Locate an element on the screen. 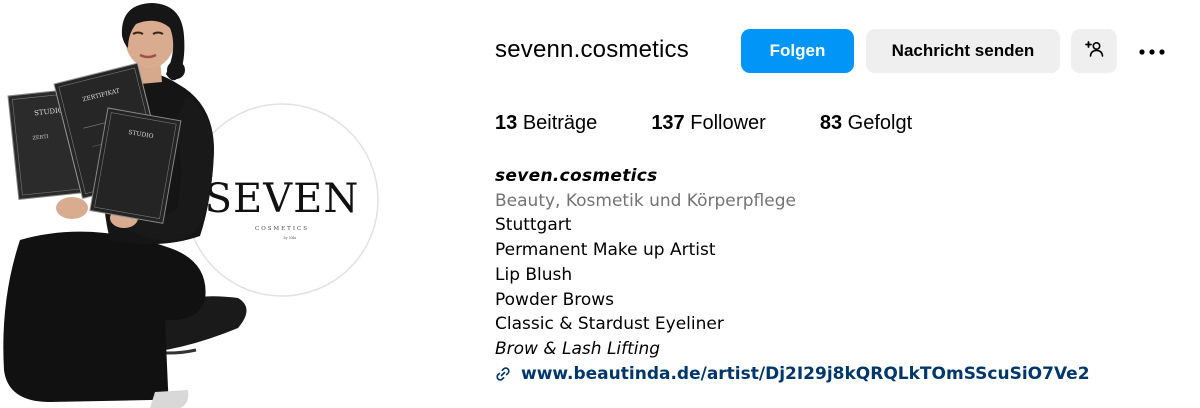 This screenshot has width=1200, height=408. suggested-accounts-button is located at coordinates (1094, 51).